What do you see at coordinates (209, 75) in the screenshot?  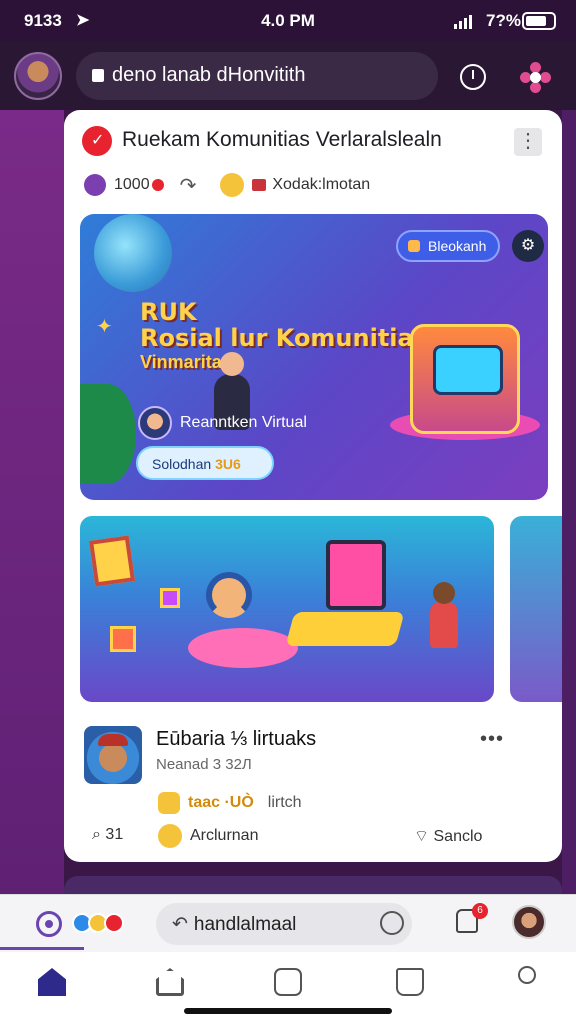 I see `url-text: deno lanab dHonvitith` at bounding box center [209, 75].